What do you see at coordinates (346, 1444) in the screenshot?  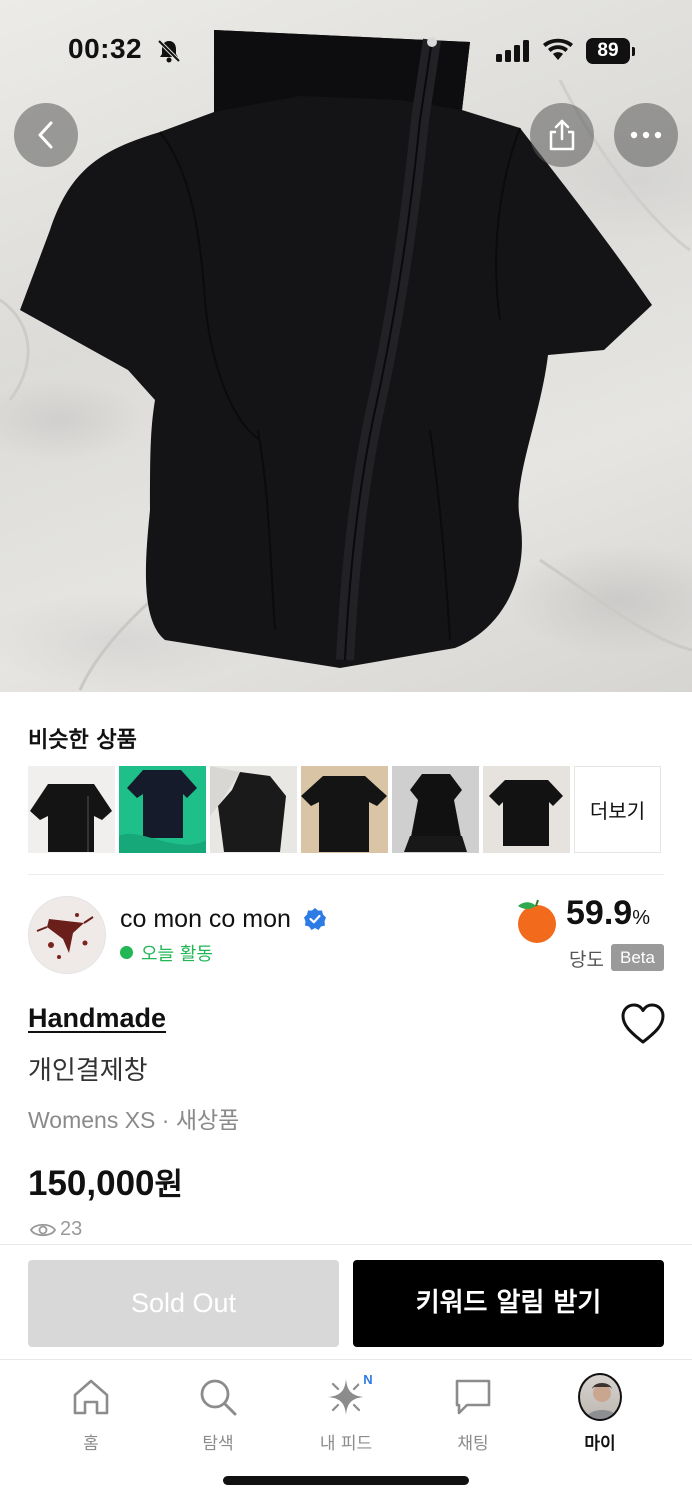 I see `tab-my-feed-label: 내 피드` at bounding box center [346, 1444].